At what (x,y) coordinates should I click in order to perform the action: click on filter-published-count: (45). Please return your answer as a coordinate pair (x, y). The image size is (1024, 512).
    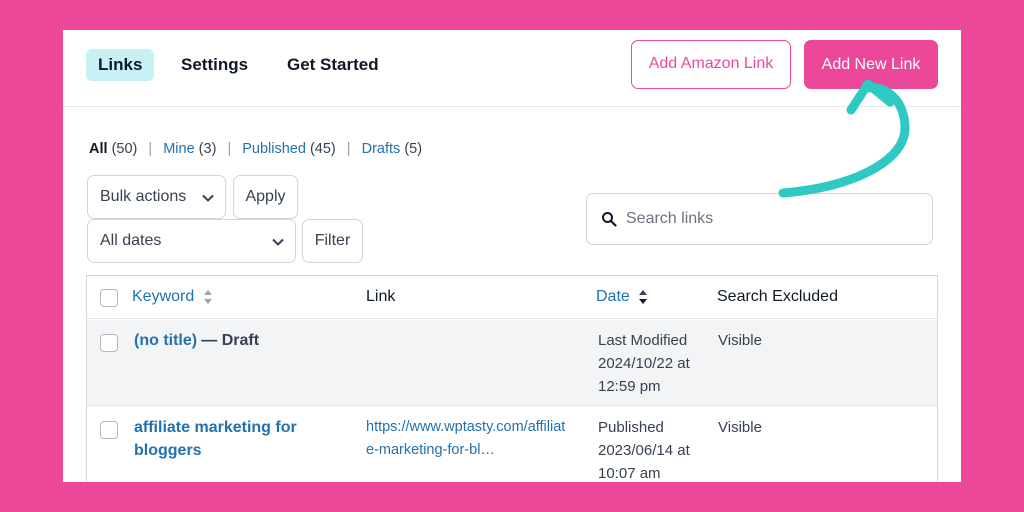
    Looking at the image, I should click on (322, 149).